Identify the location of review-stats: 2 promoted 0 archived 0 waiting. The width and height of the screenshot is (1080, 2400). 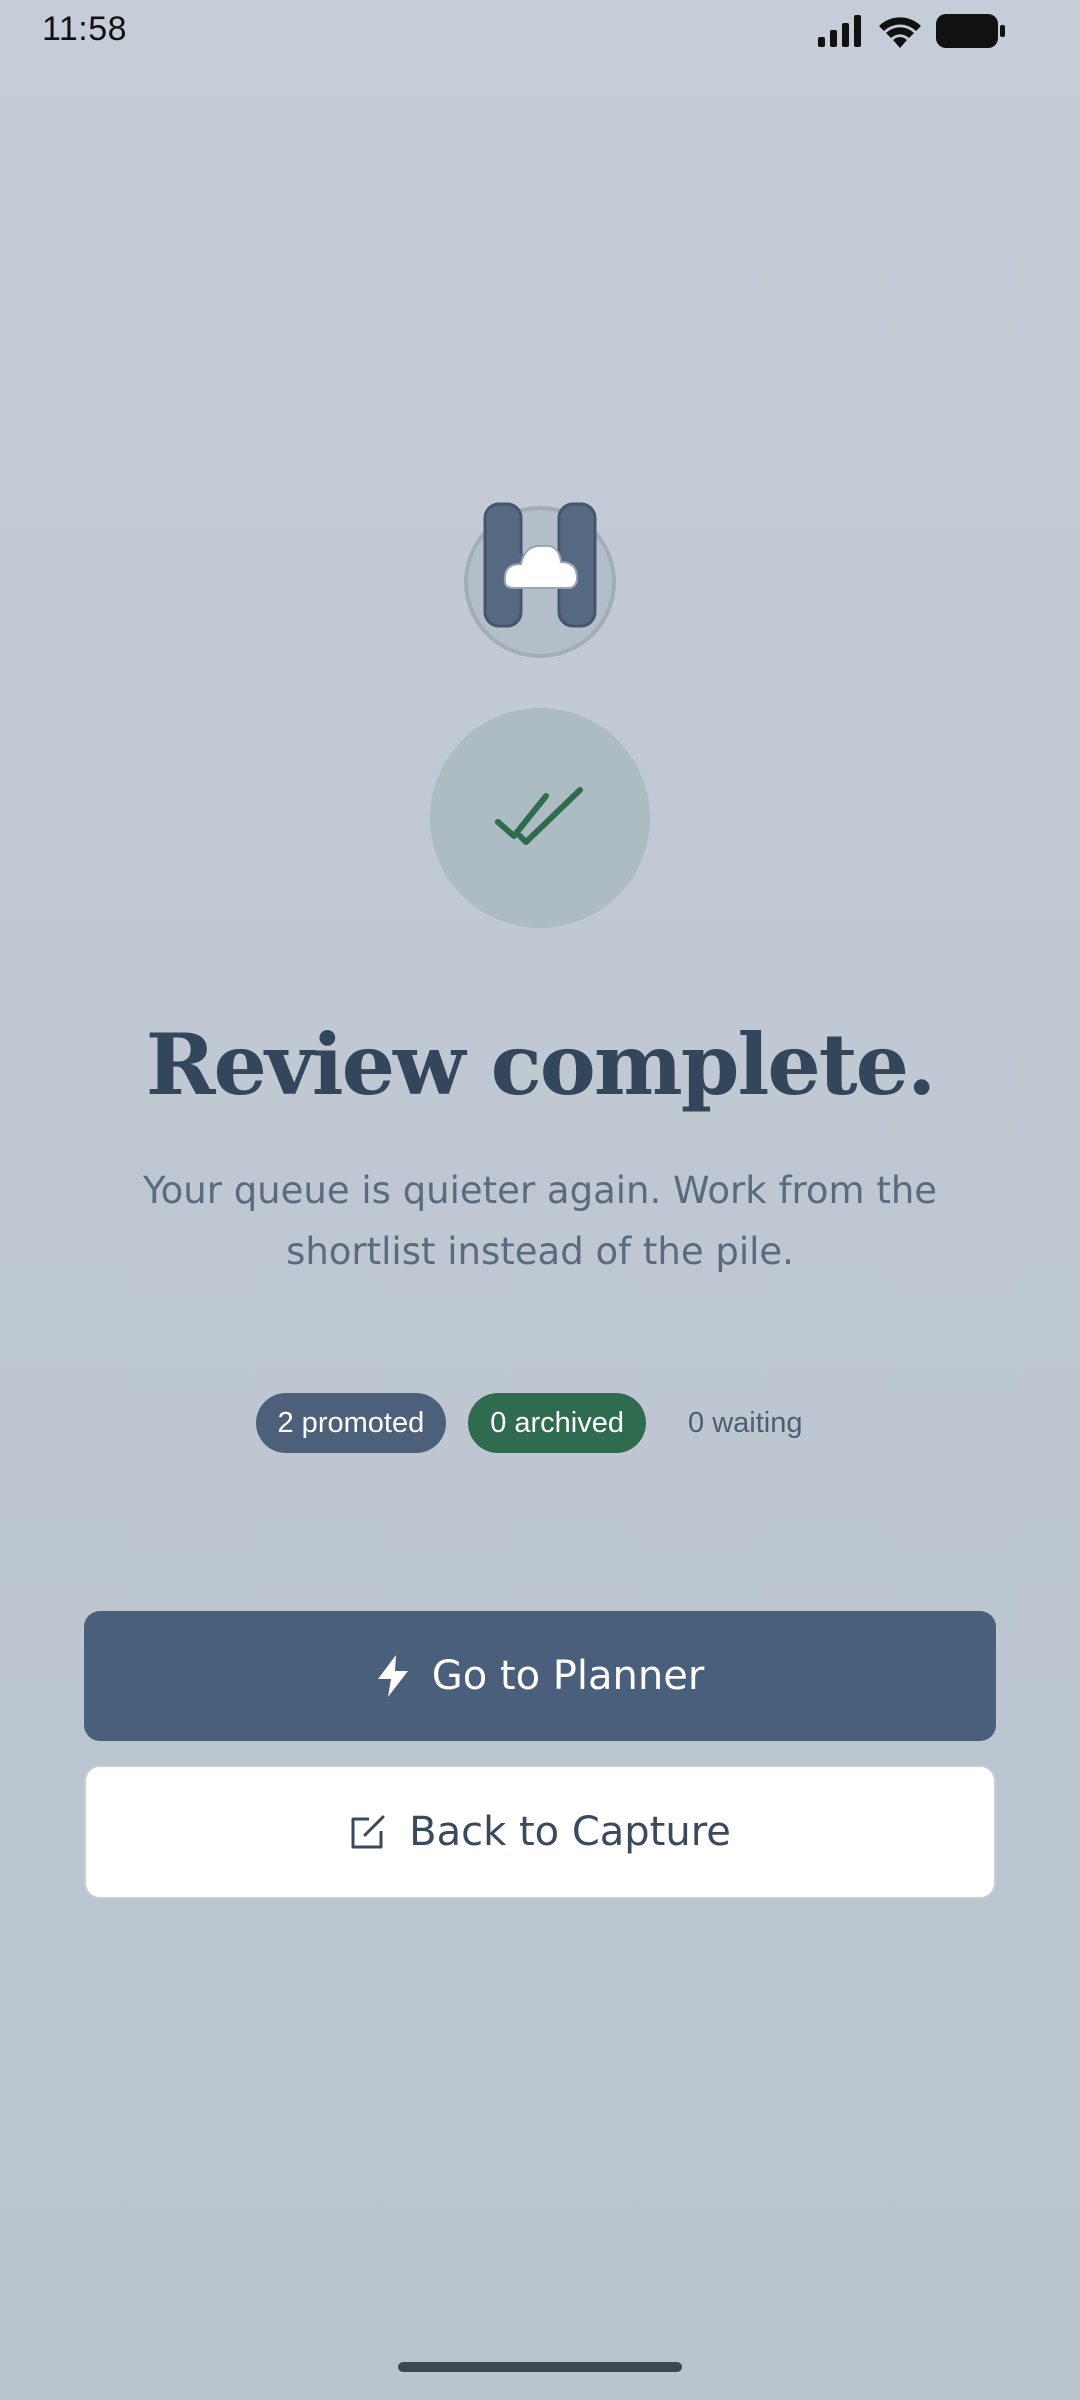
(540, 1423).